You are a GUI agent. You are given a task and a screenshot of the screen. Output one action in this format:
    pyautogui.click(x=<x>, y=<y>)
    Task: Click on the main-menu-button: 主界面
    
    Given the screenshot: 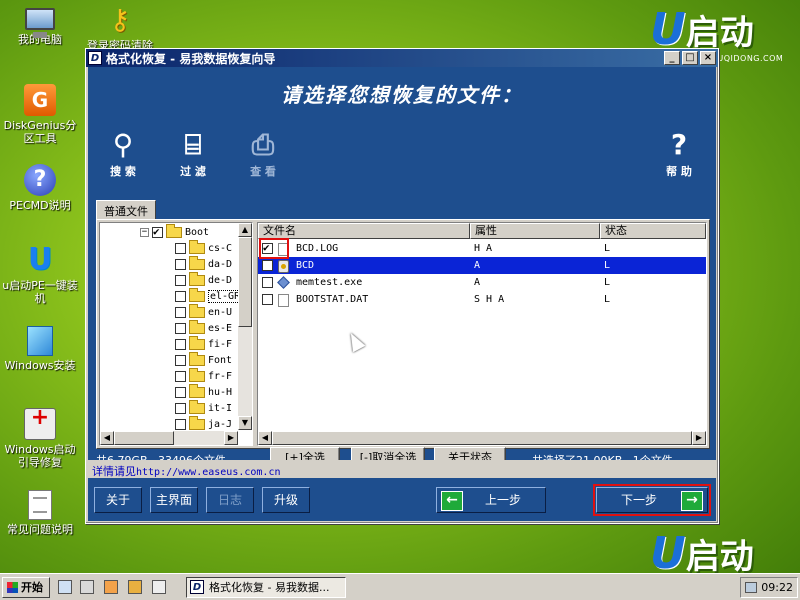 What is the action you would take?
    pyautogui.click(x=174, y=500)
    